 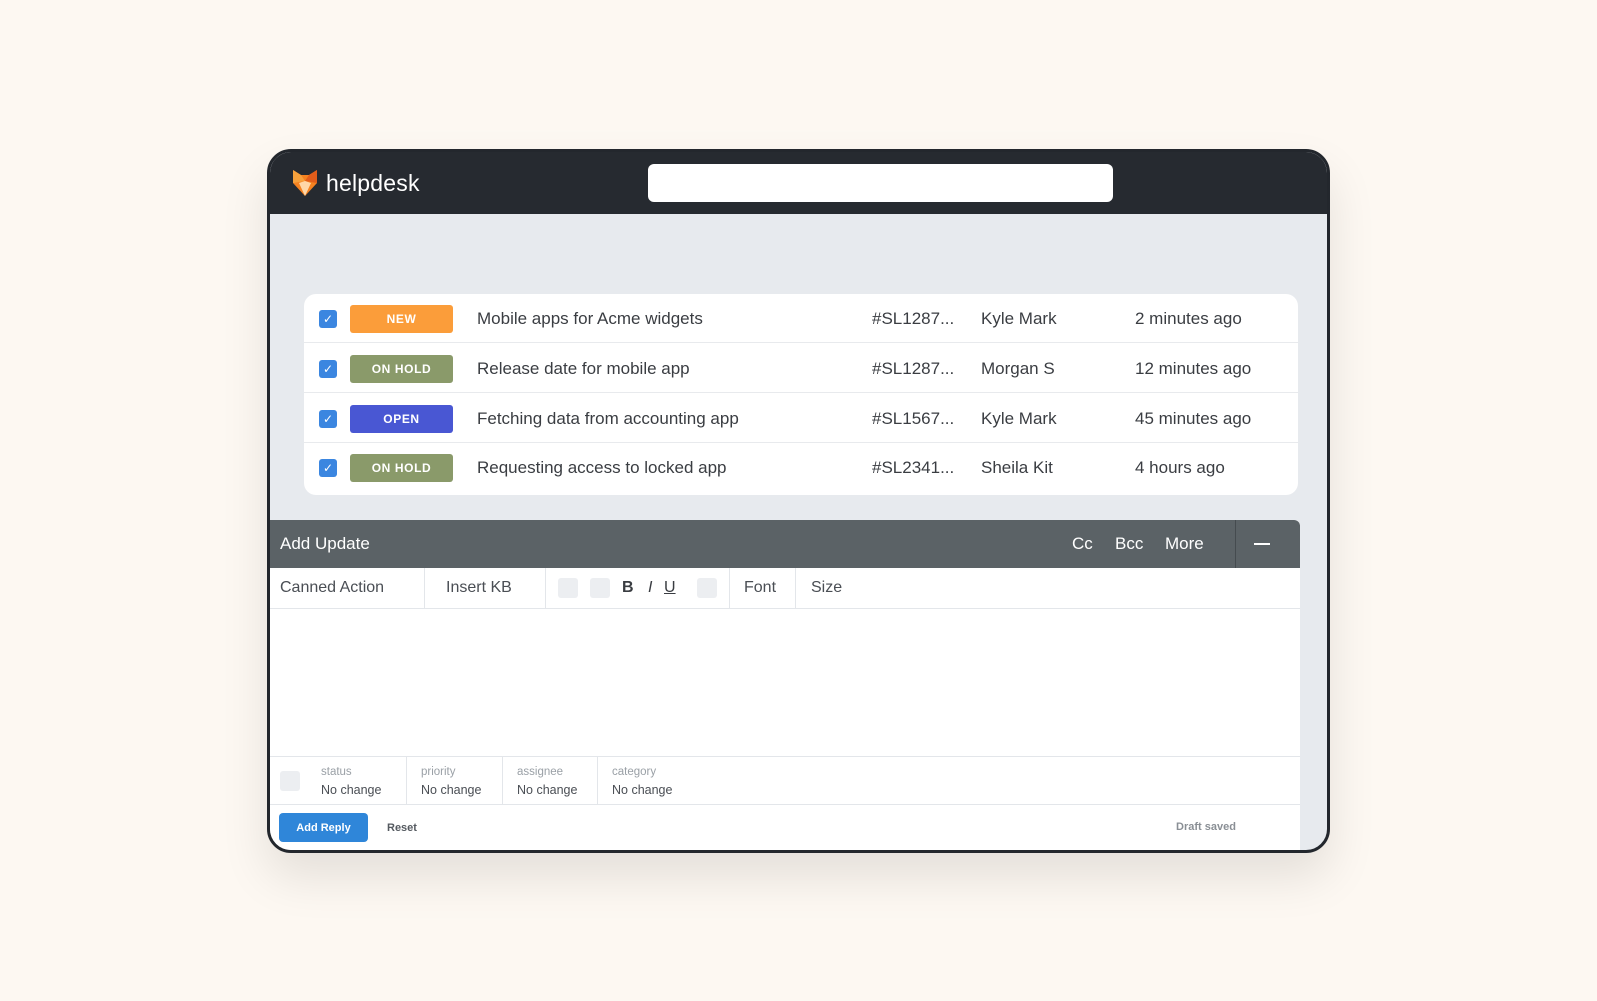 What do you see at coordinates (336, 772) in the screenshot?
I see `status-label: status` at bounding box center [336, 772].